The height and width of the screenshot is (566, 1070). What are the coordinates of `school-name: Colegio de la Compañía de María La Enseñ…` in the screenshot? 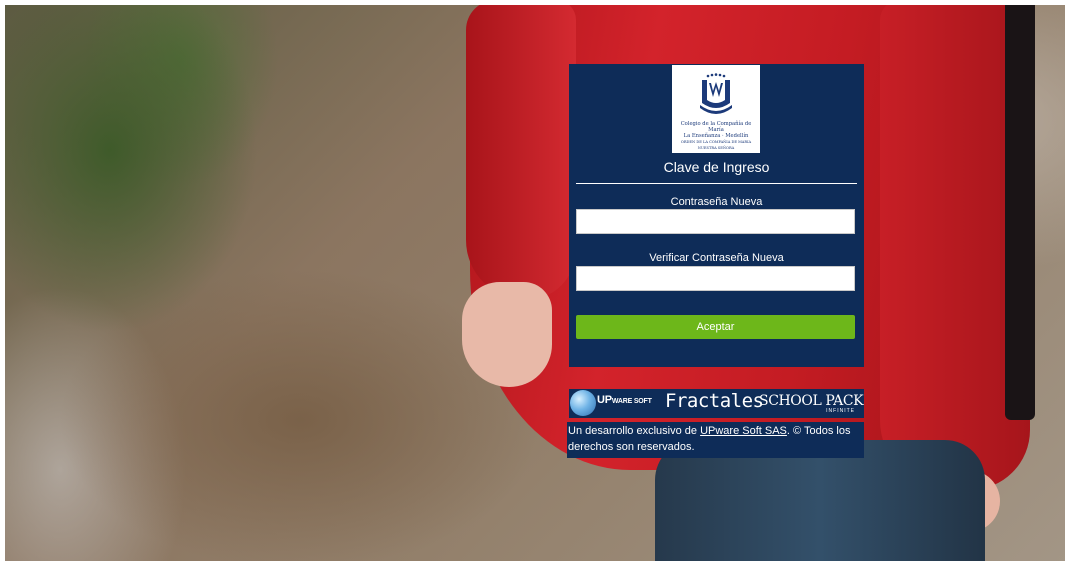 It's located at (716, 136).